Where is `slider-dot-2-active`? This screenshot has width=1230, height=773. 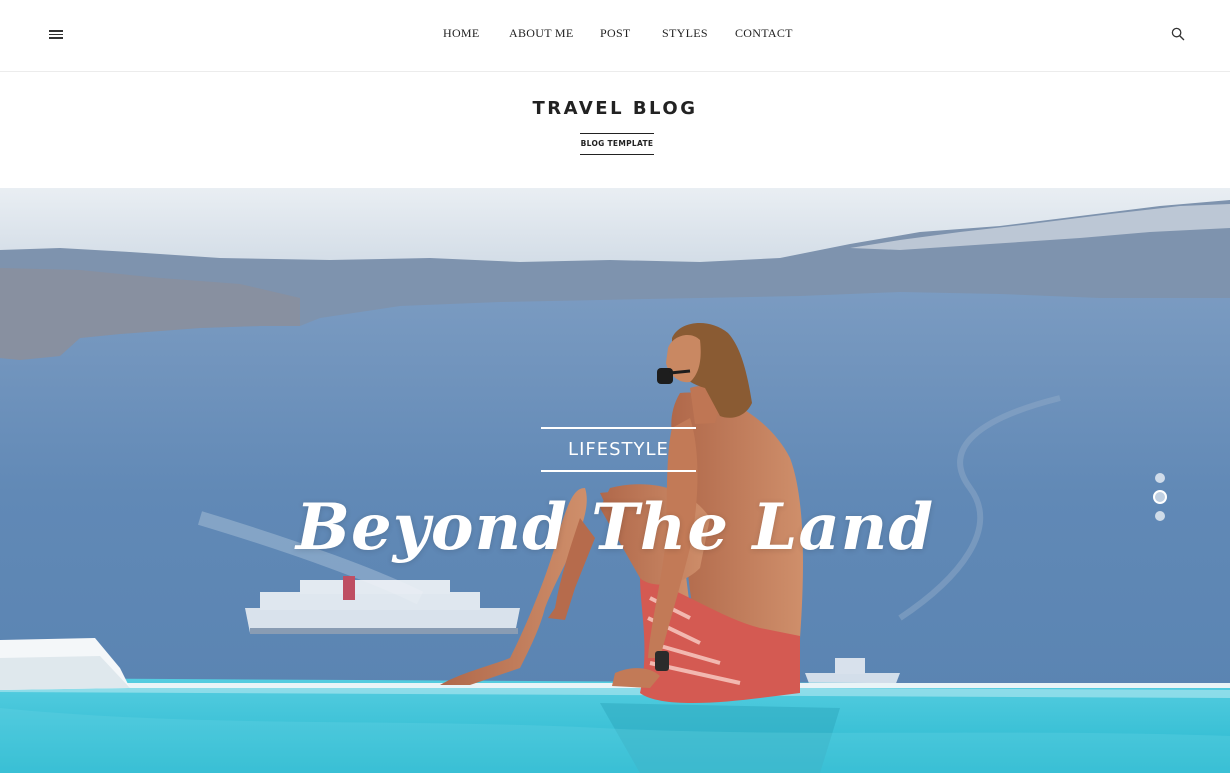
slider-dot-2-active is located at coordinates (1160, 497).